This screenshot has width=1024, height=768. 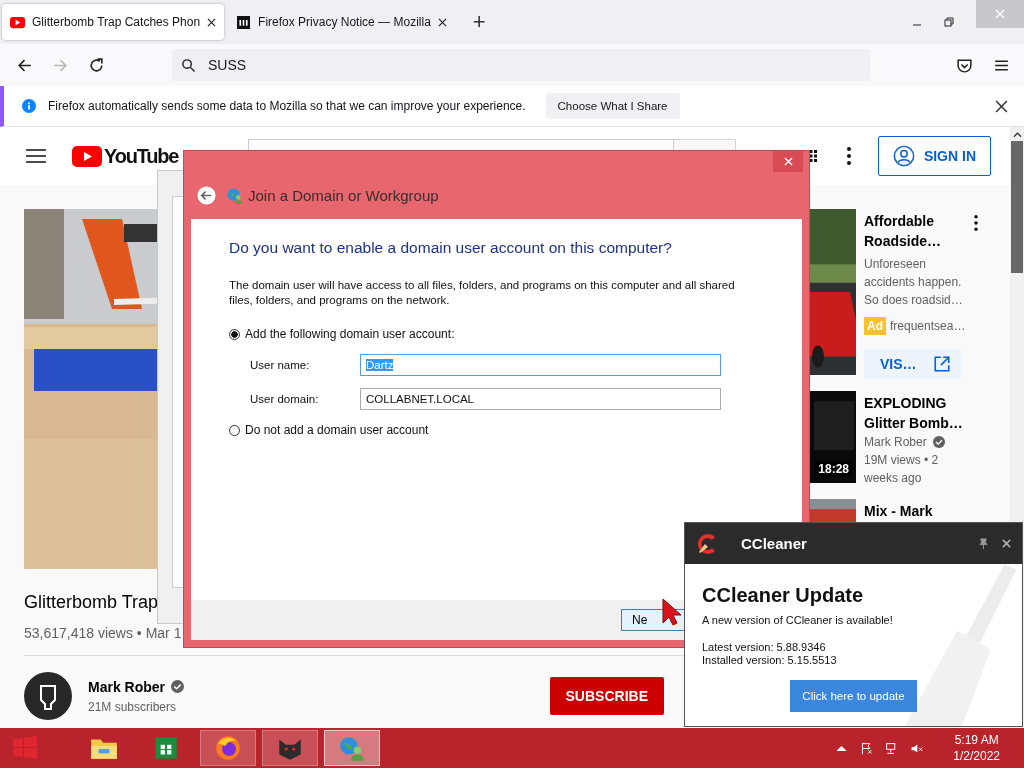 I want to click on dialog-heading: Do you want to enable a domain user account on this computer?, so click(x=451, y=248).